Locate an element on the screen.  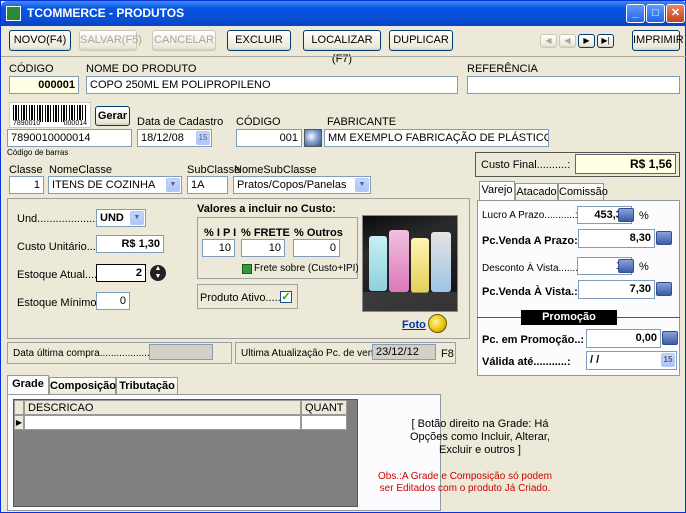
grid-corner is located at coordinates (19, 407).